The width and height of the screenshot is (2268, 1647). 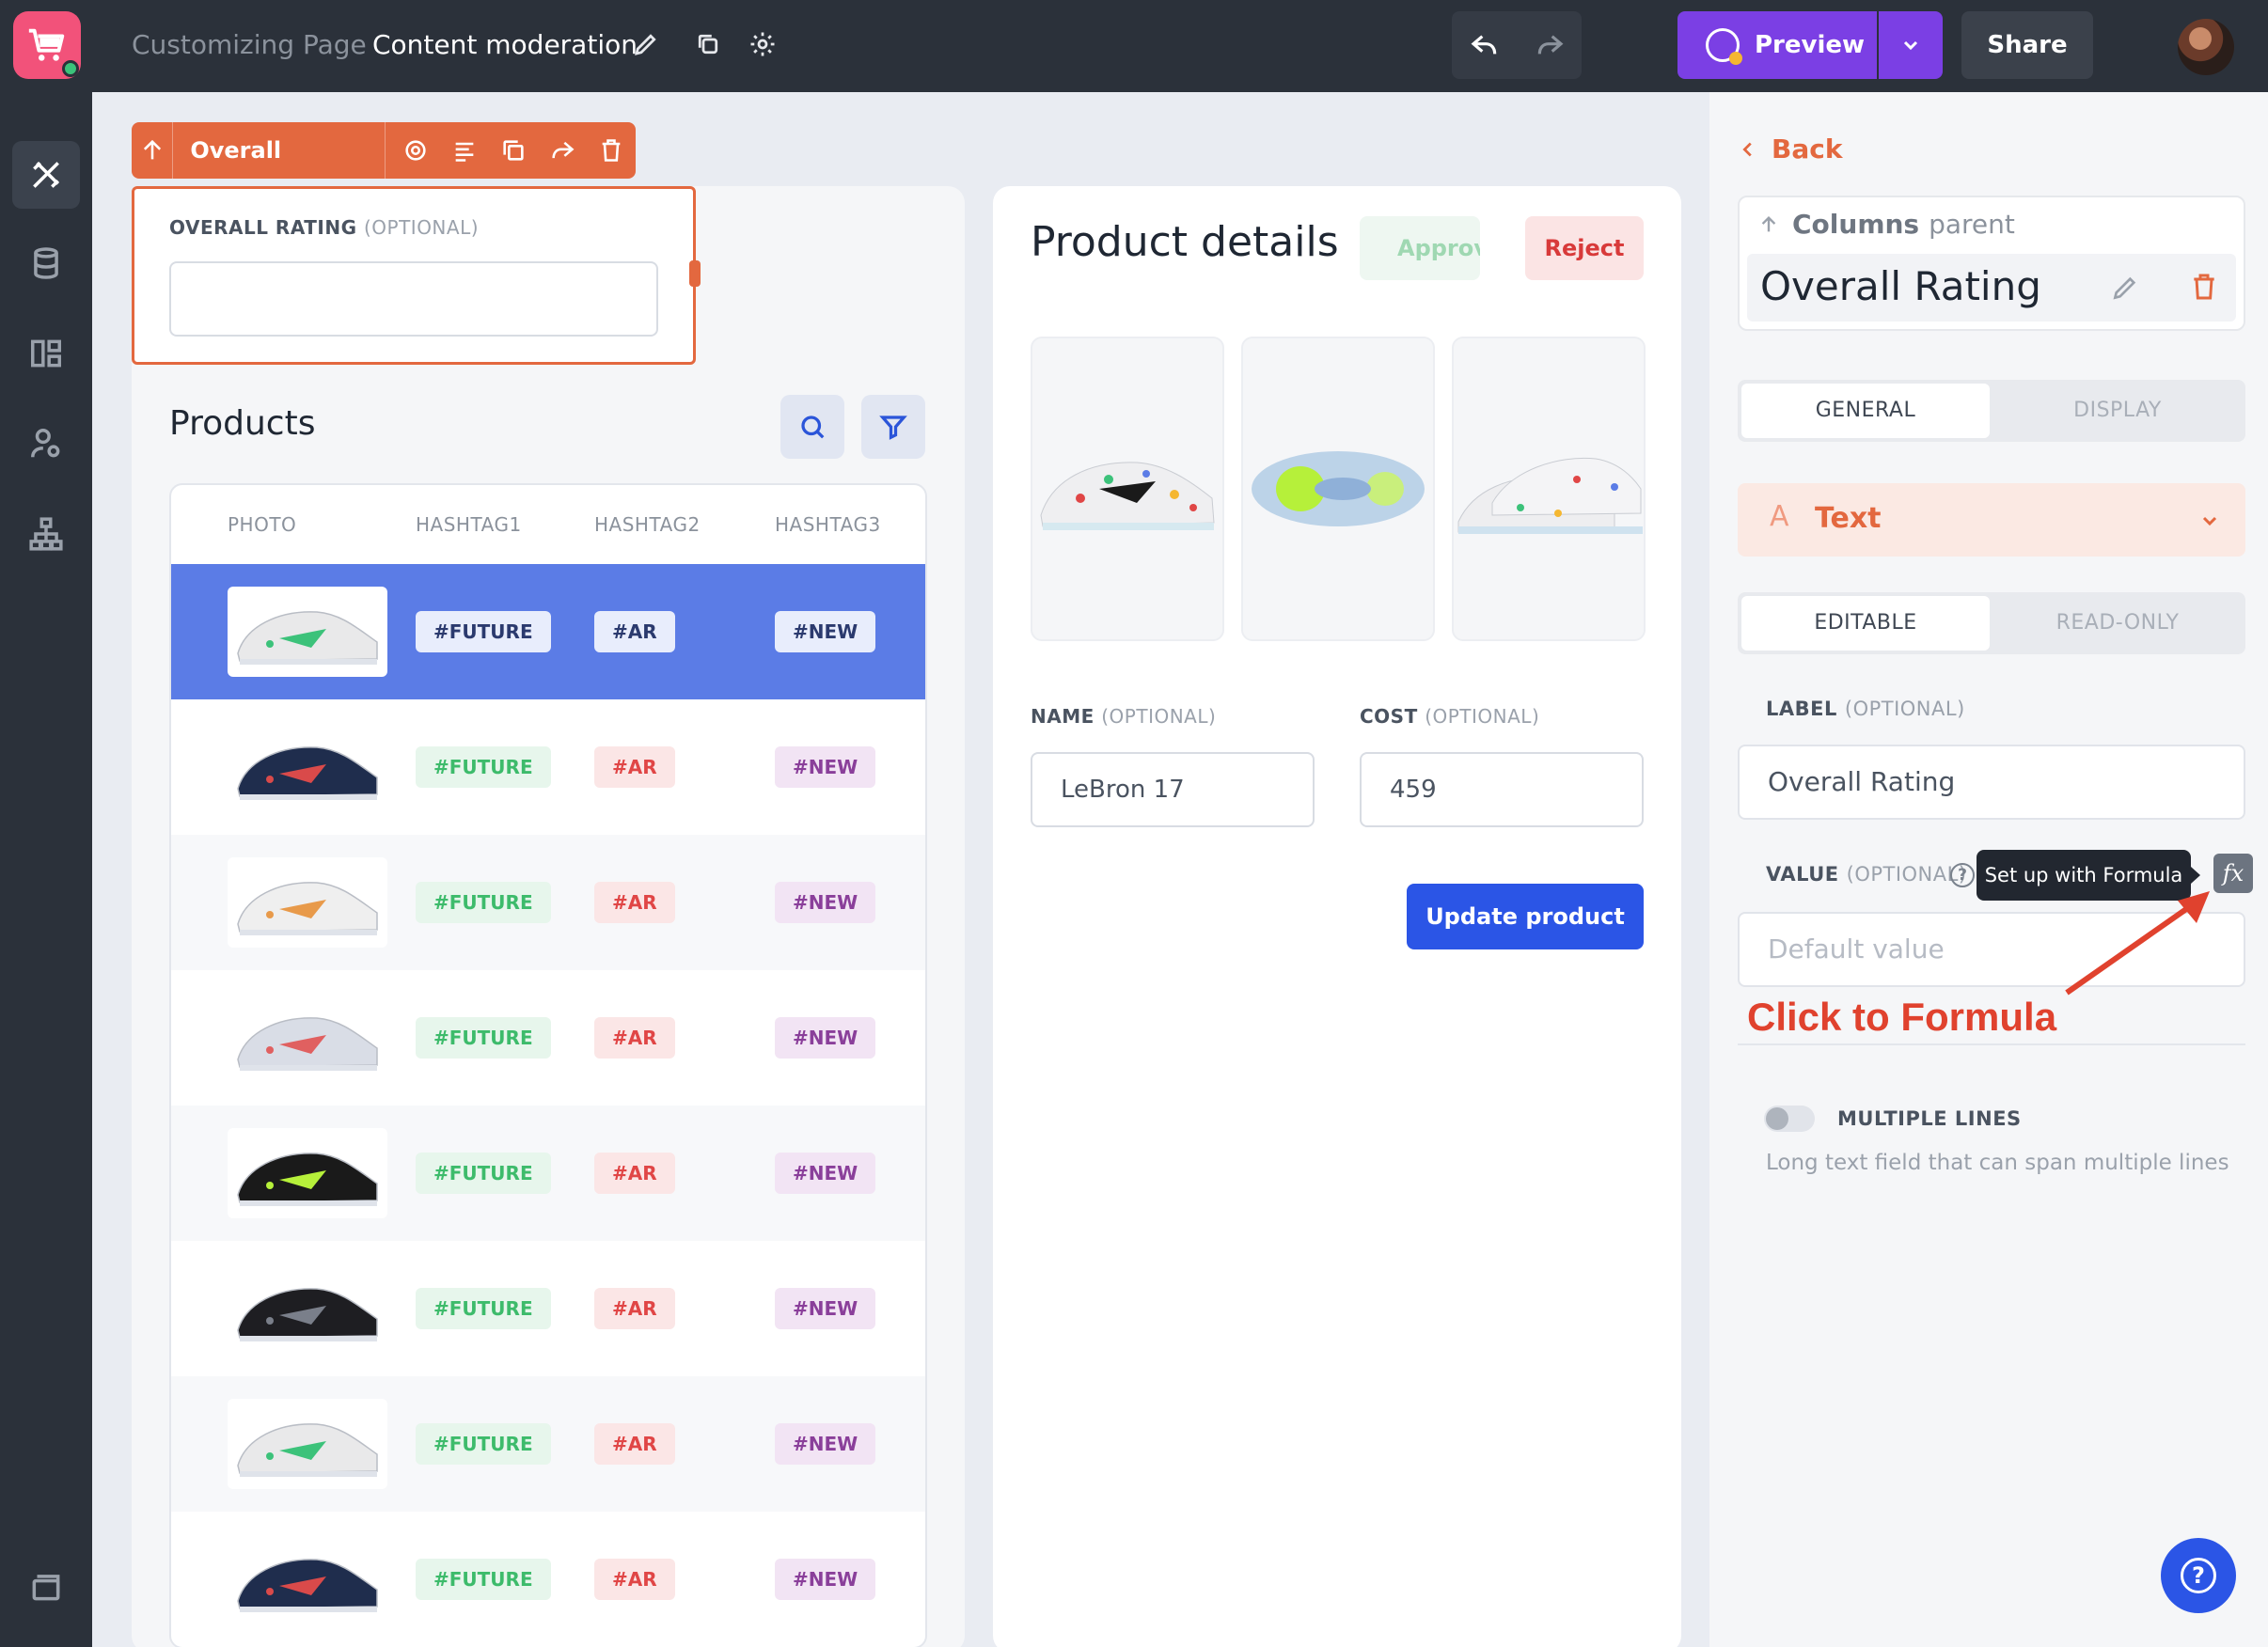 I want to click on component-align-button, so click(x=464, y=150).